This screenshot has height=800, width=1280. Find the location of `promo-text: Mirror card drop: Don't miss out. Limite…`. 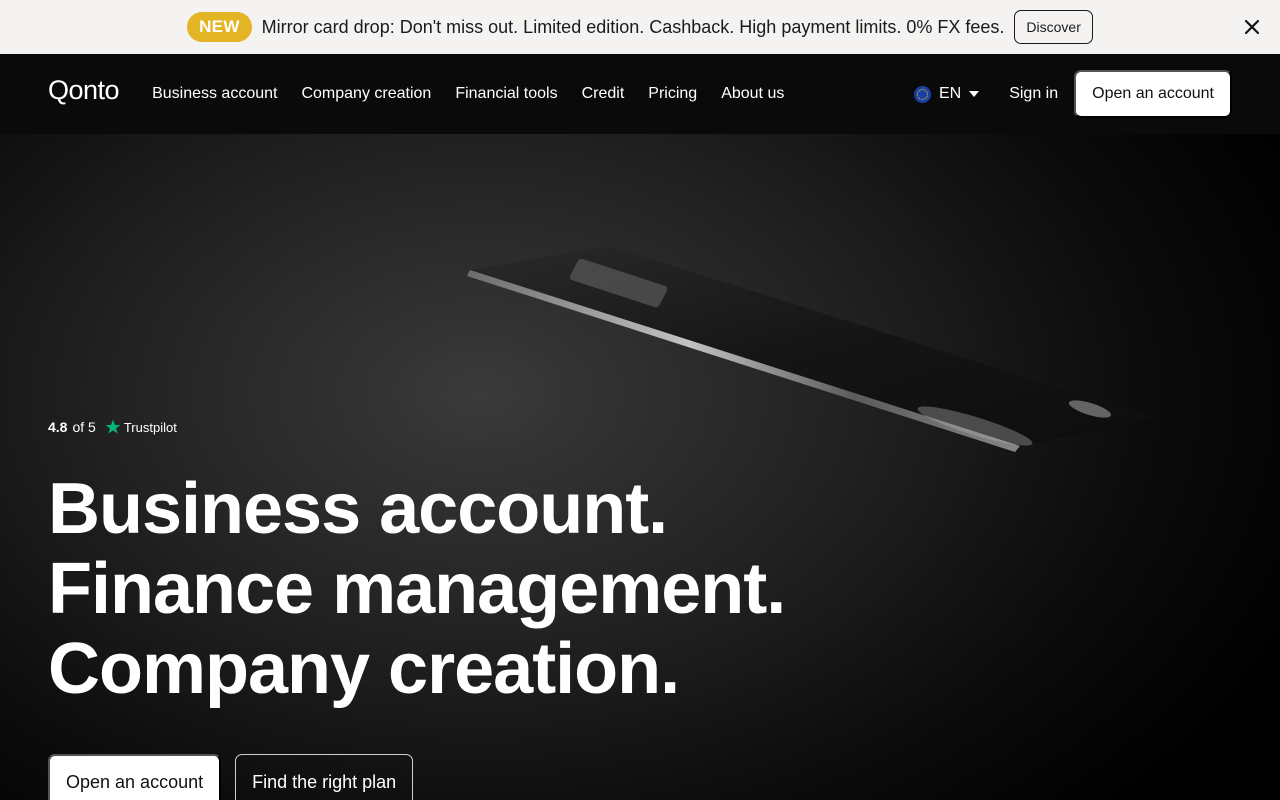

promo-text: Mirror card drop: Don't miss out. Limite… is located at coordinates (633, 26).